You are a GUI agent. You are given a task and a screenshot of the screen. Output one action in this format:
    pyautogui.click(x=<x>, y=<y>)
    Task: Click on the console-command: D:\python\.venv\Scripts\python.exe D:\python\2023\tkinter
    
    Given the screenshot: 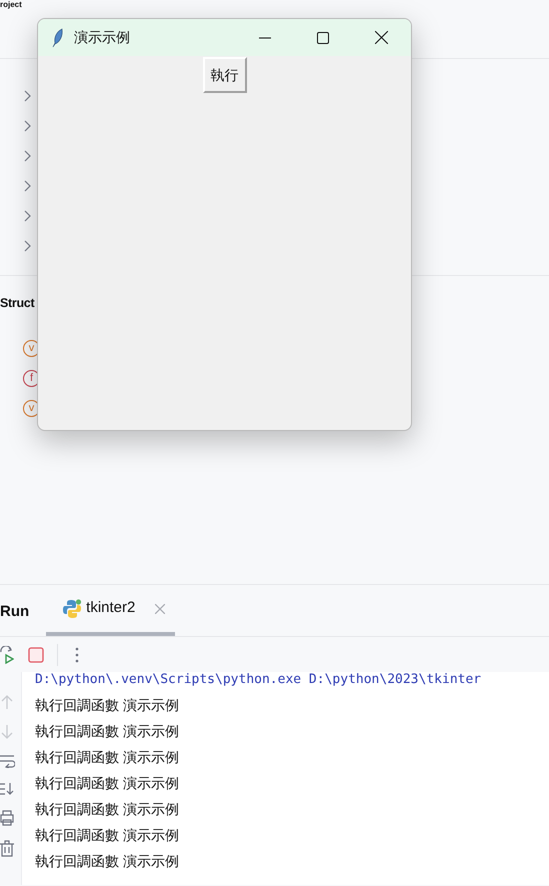 What is the action you would take?
    pyautogui.click(x=258, y=680)
    